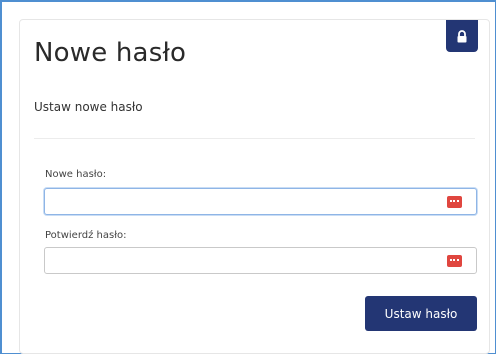  I want to click on lock-icon, so click(462, 35).